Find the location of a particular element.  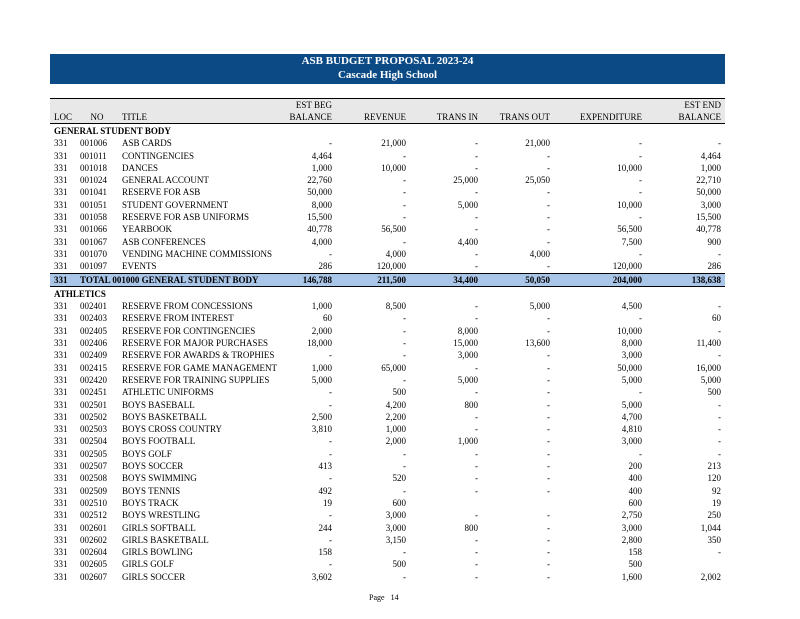

est-beg-cell: 158 is located at coordinates (325, 552).